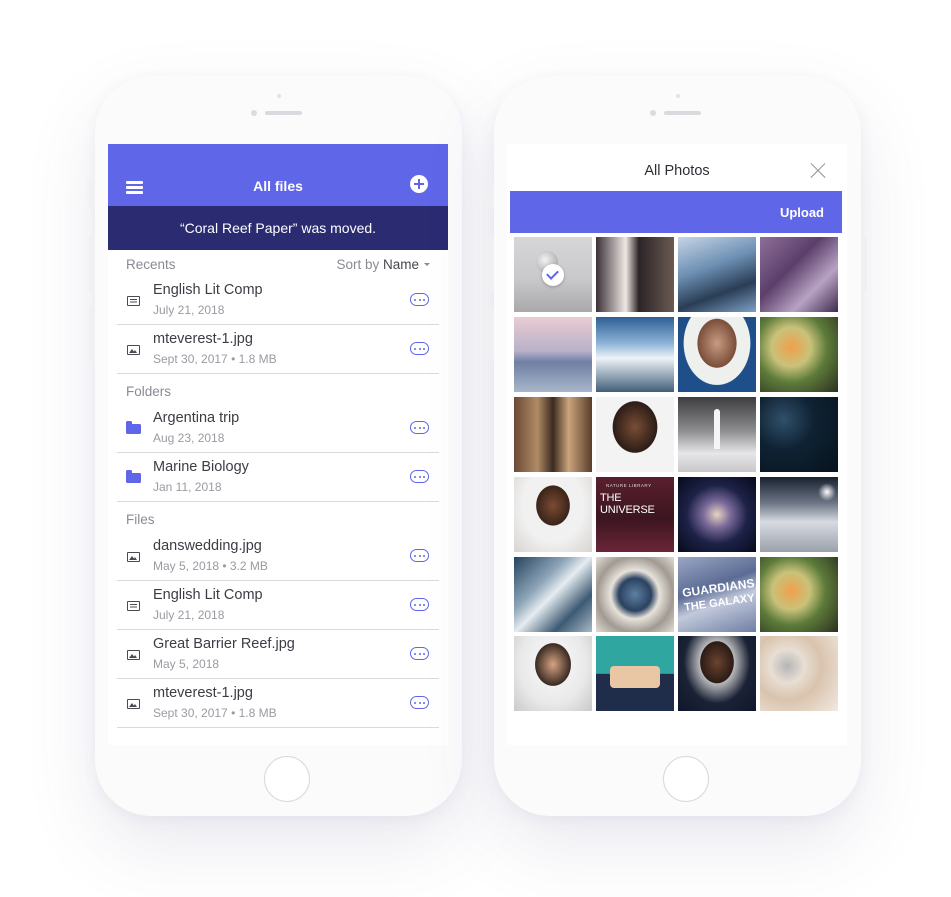  Describe the element at coordinates (358, 264) in the screenshot. I see `sort-label: Sort by` at that location.